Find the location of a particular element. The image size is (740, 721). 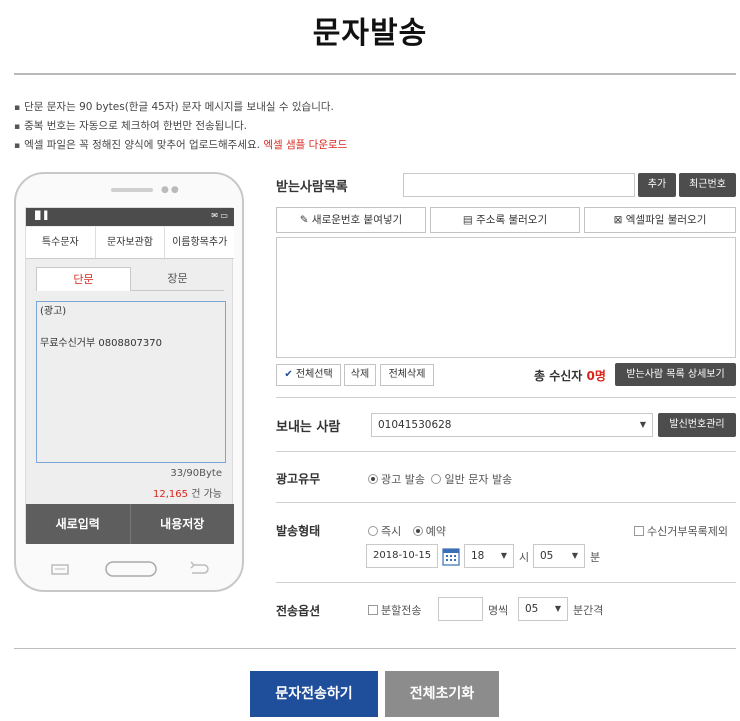

available-number: 12,165 is located at coordinates (171, 494).